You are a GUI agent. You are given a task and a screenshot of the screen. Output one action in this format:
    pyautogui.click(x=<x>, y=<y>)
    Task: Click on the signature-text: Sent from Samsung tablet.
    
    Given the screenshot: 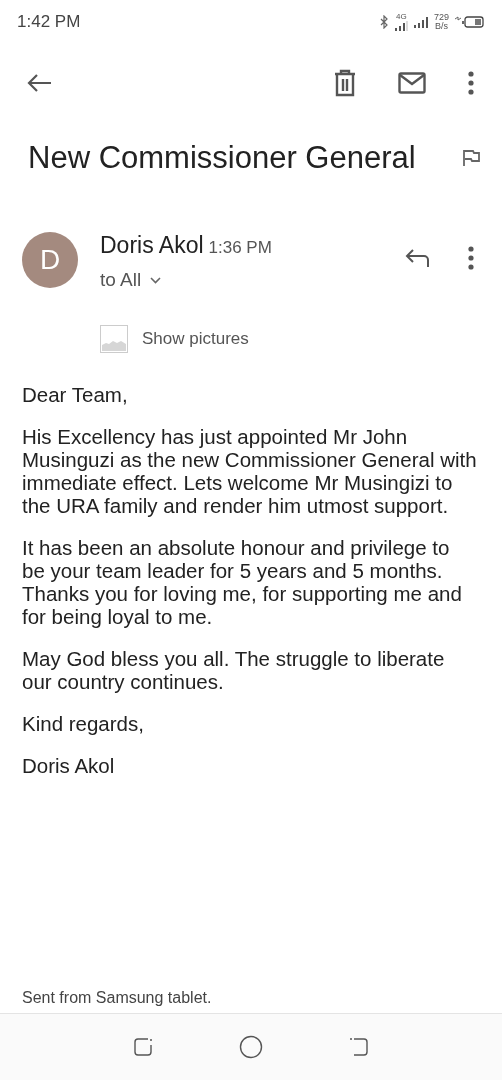 What is the action you would take?
    pyautogui.click(x=117, y=998)
    